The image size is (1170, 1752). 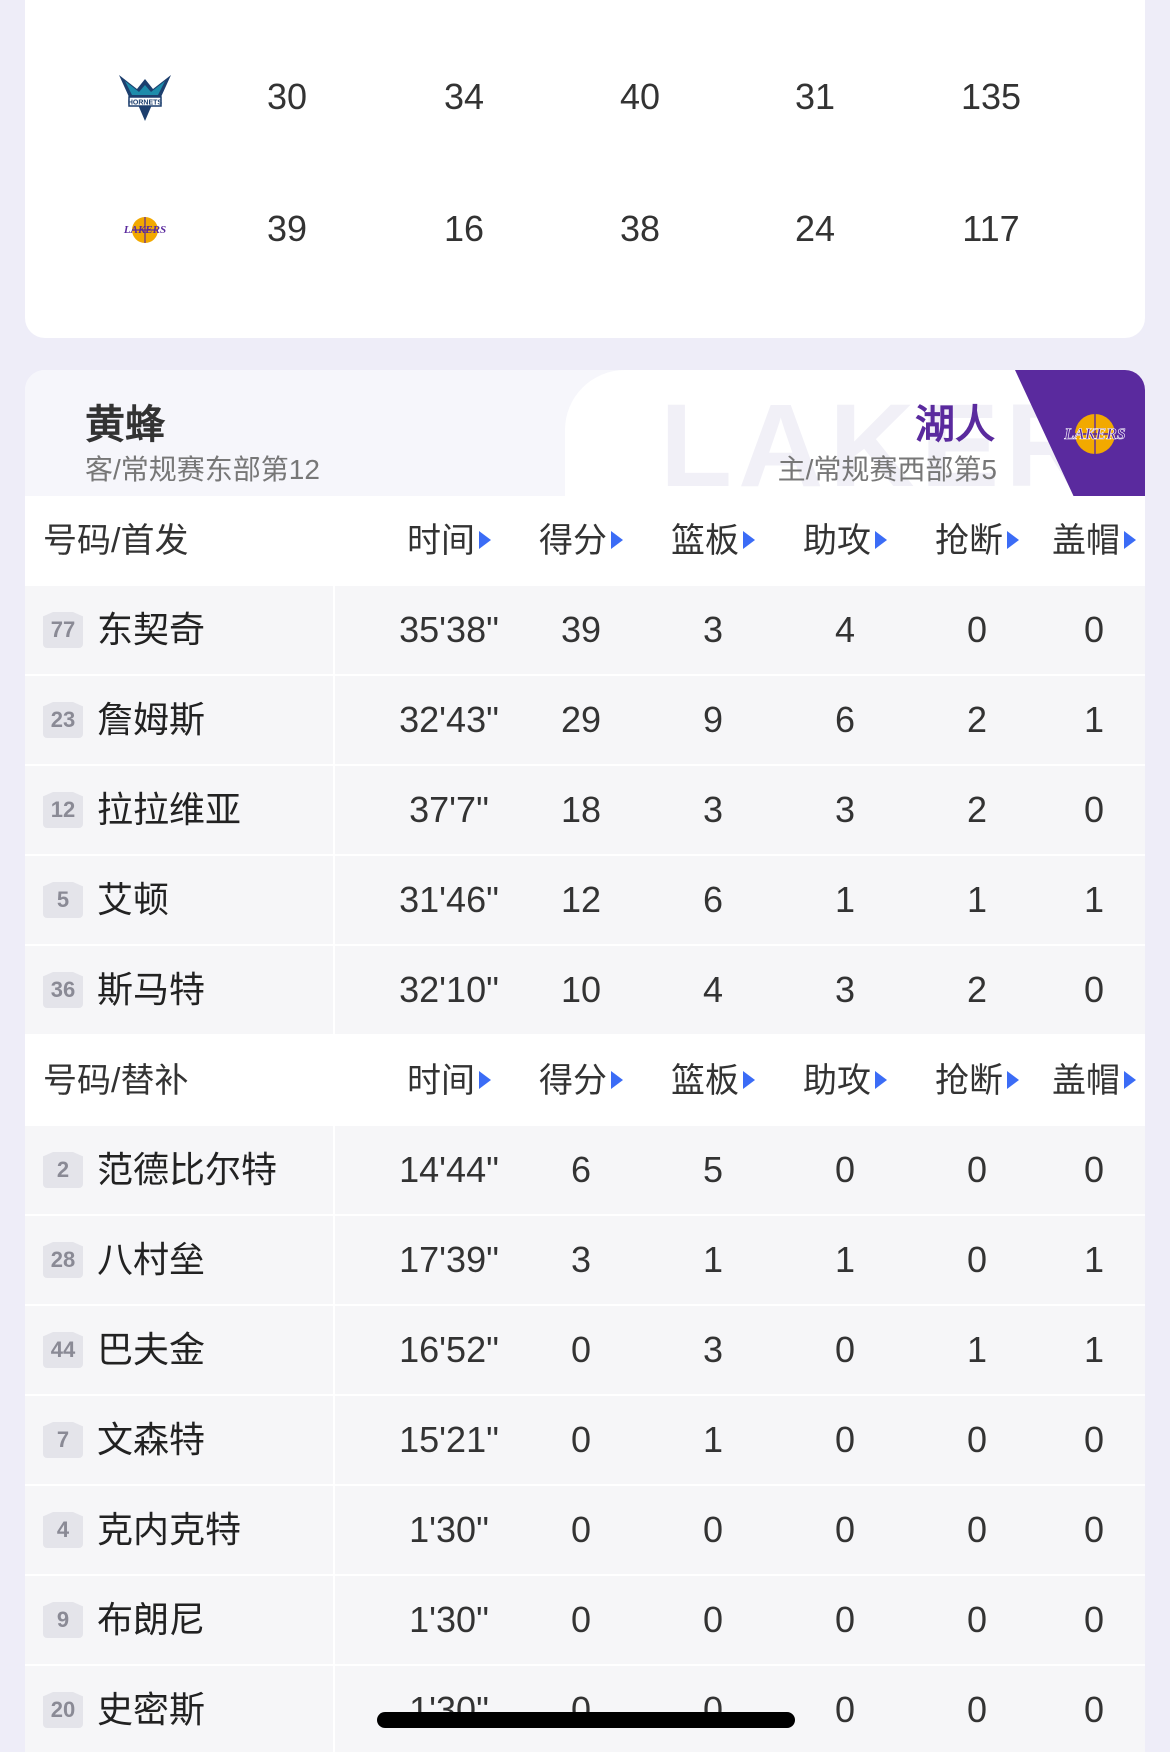 What do you see at coordinates (705, 1081) in the screenshot?
I see `column-label: 篮板` at bounding box center [705, 1081].